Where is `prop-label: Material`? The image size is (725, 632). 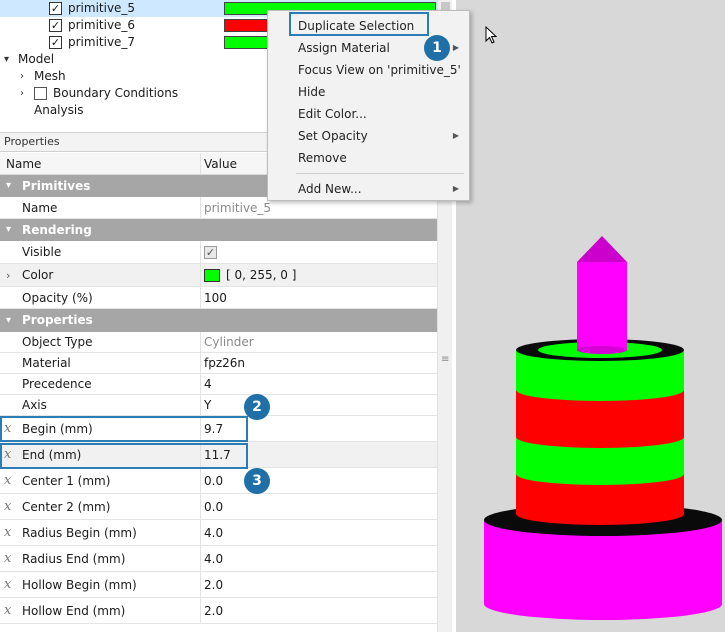
prop-label: Material is located at coordinates (46, 363).